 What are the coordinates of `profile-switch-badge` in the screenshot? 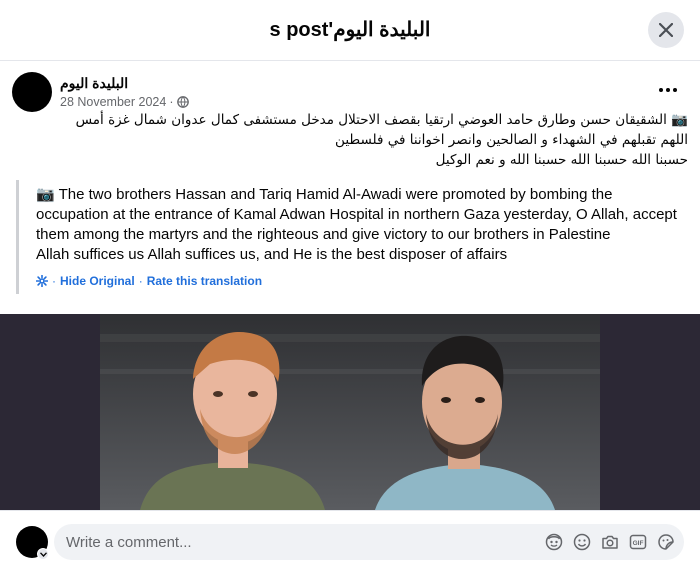 It's located at (43, 554).